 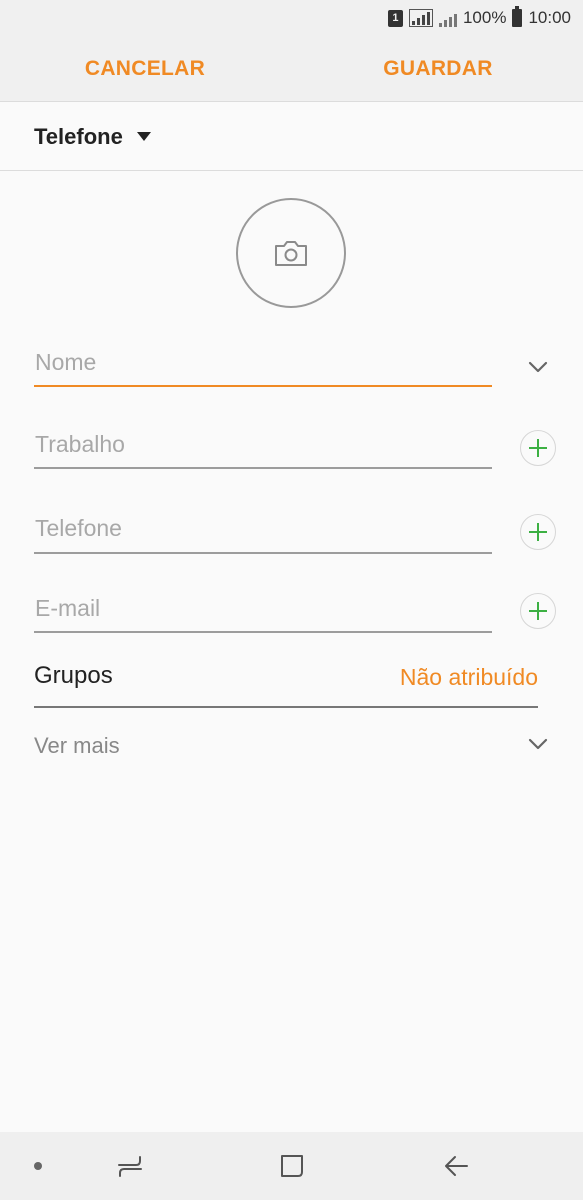 I want to click on action-bar: CANCELAR GUARDAR, so click(x=291, y=69).